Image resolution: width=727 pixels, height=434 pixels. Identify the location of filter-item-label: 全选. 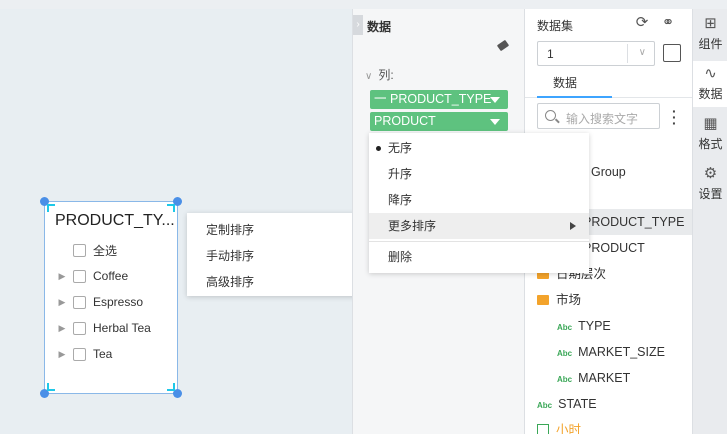
(105, 250).